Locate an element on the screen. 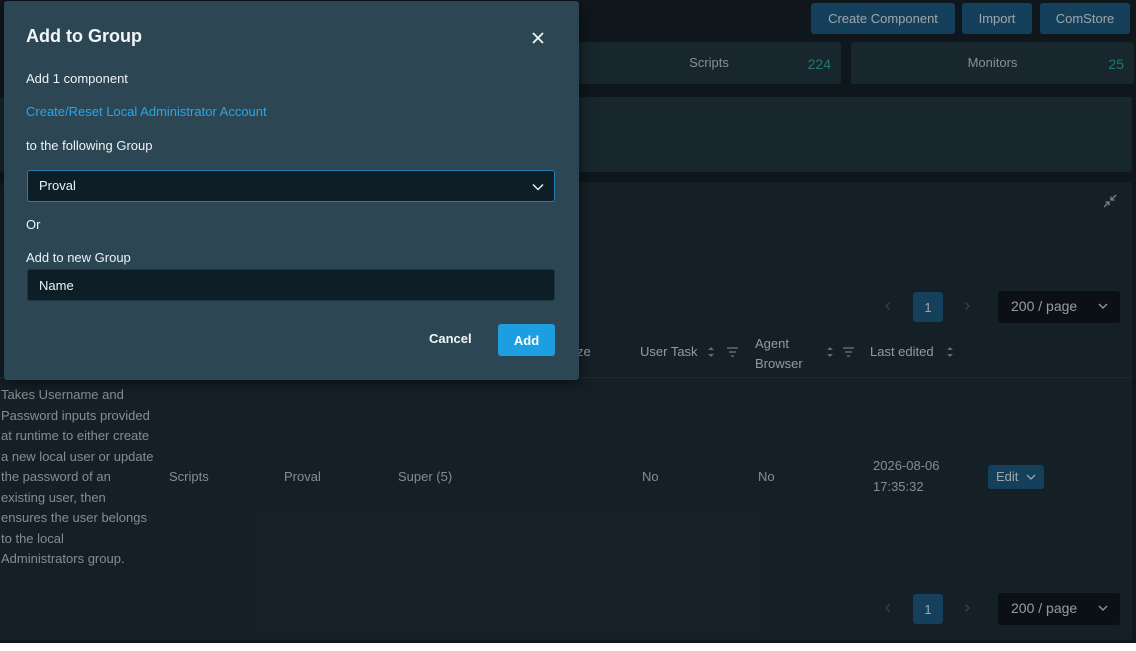 This screenshot has width=1136, height=651. cancel-button: Cancel is located at coordinates (450, 338).